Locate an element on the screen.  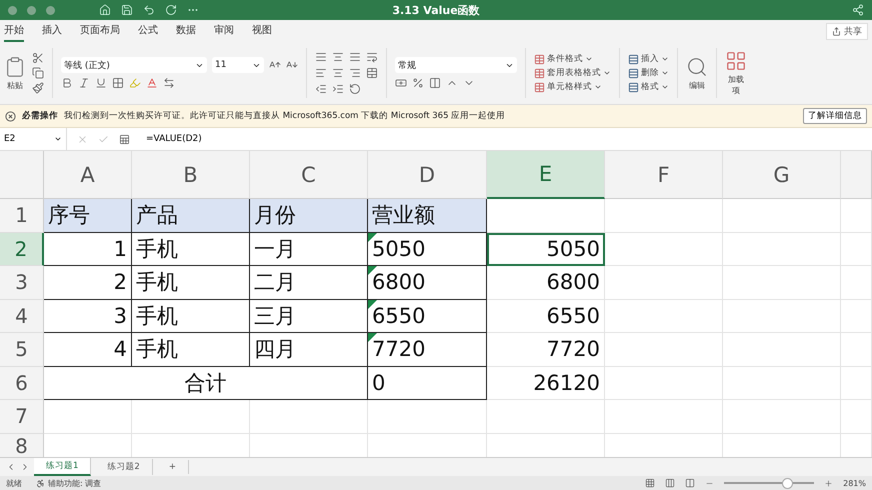
row-header: 6 is located at coordinates (22, 383).